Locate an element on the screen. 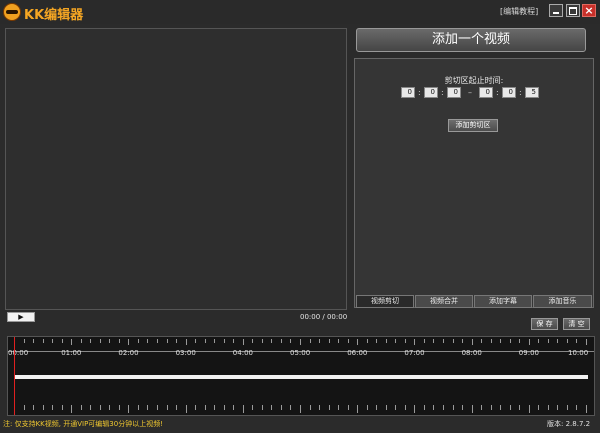 Image resolution: width=600 pixels, height=433 pixels. tab-video-cut: 视频剪切 is located at coordinates (385, 301).